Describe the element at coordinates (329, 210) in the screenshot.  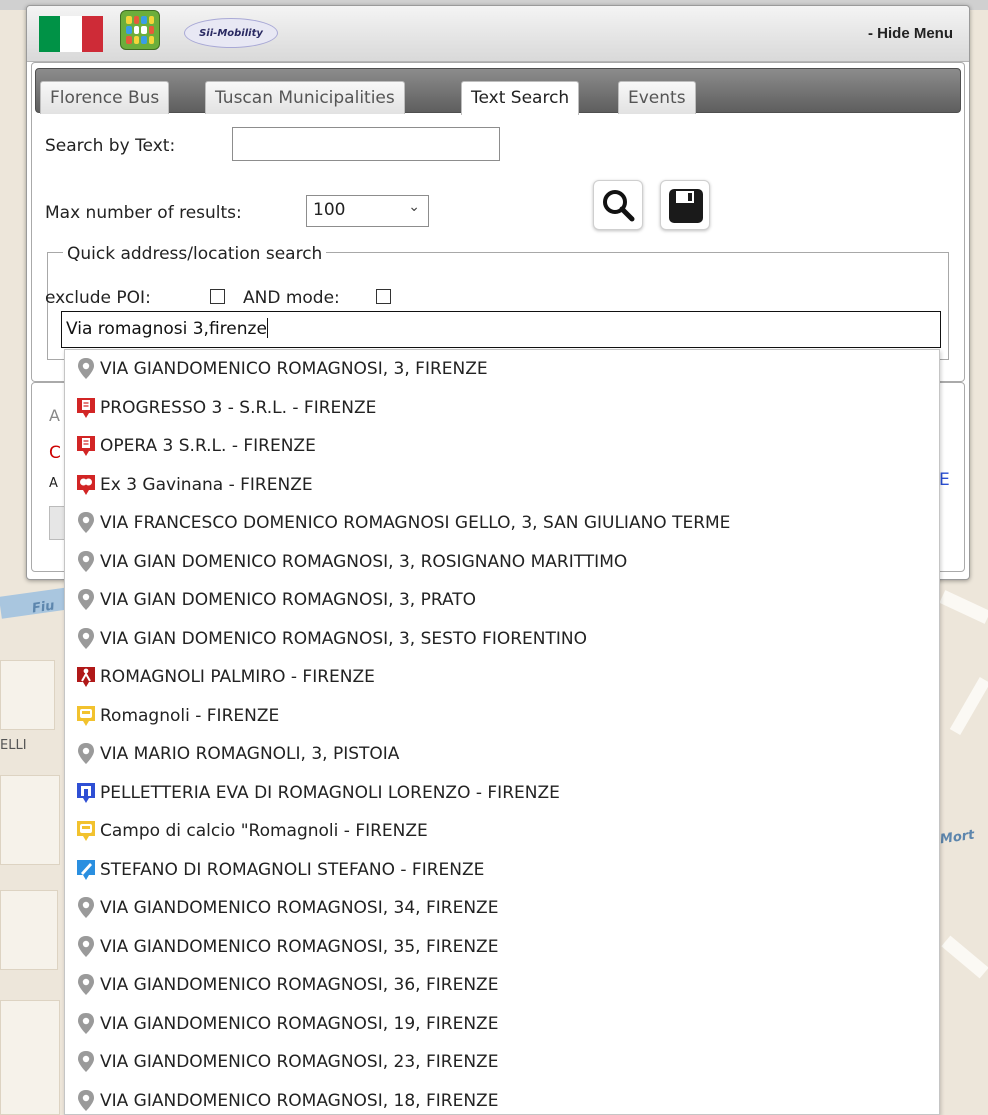
I see `max-results-value: 100` at that location.